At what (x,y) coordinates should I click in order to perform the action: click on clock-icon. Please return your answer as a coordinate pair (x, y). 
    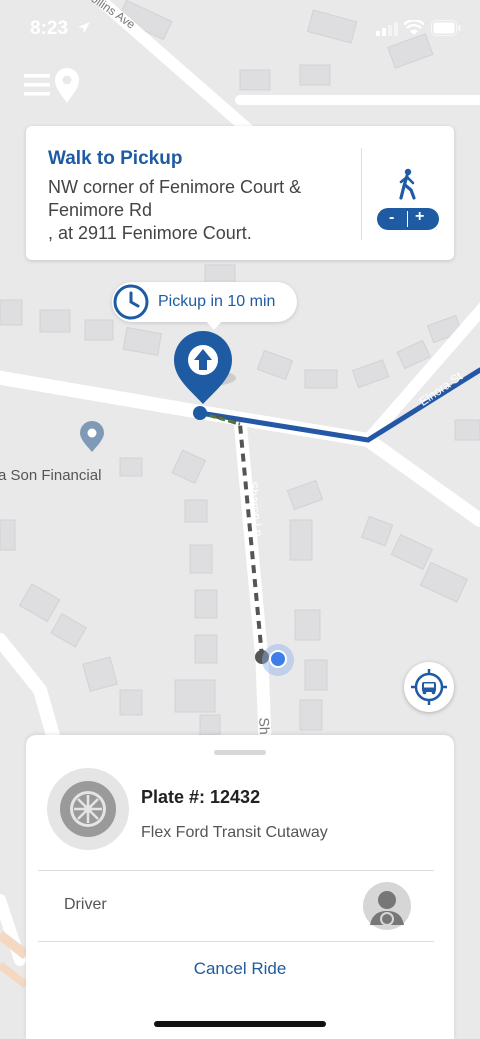
    Looking at the image, I should click on (131, 302).